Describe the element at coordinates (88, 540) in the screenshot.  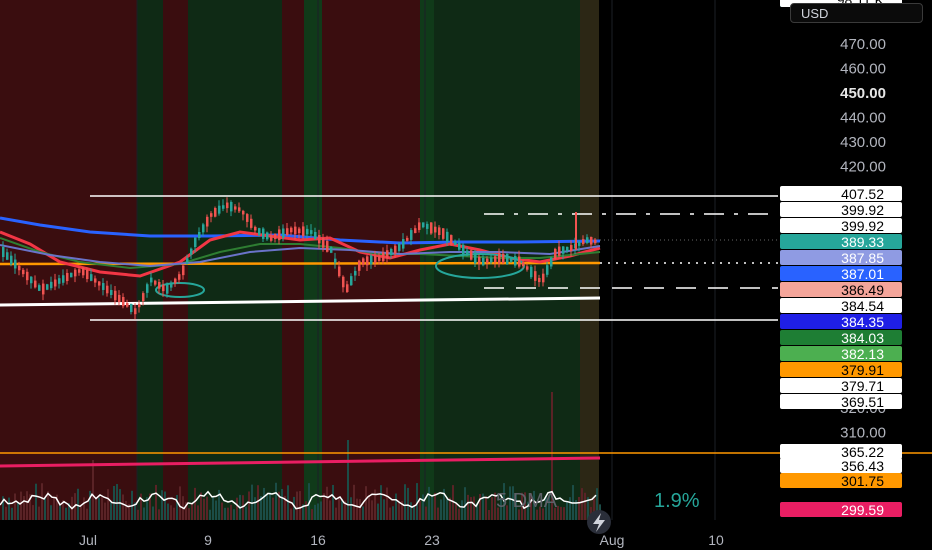
I see `date-tick-label: Jul` at that location.